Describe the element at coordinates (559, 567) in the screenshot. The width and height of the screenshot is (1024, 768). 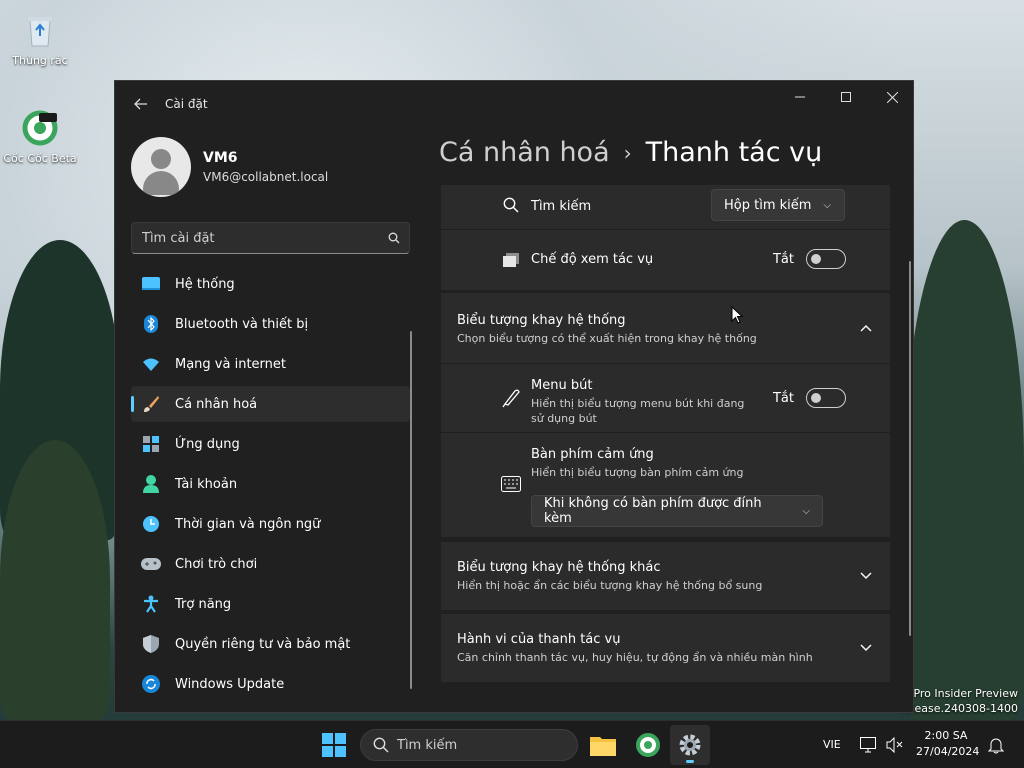
I see `section-title: Biểu tượng khay hệ thống khác` at that location.